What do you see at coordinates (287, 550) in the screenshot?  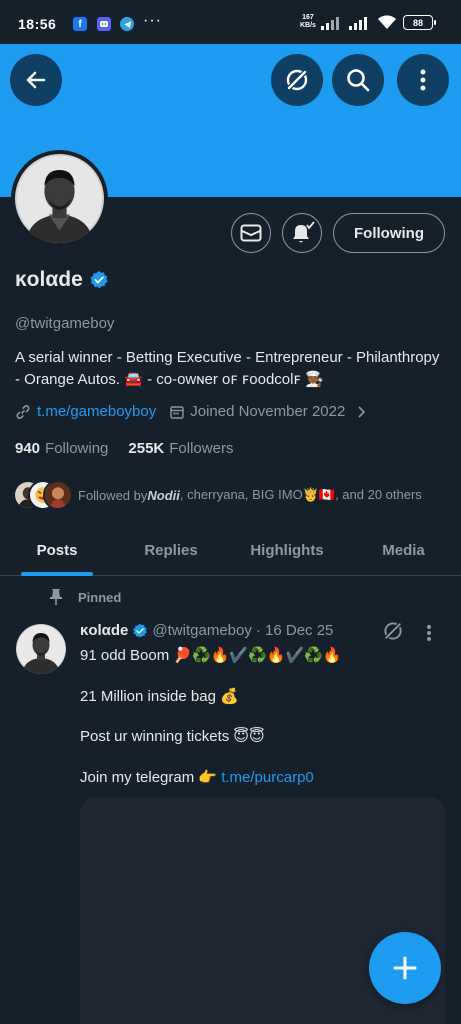 I see `tab-highlights: Highlights` at bounding box center [287, 550].